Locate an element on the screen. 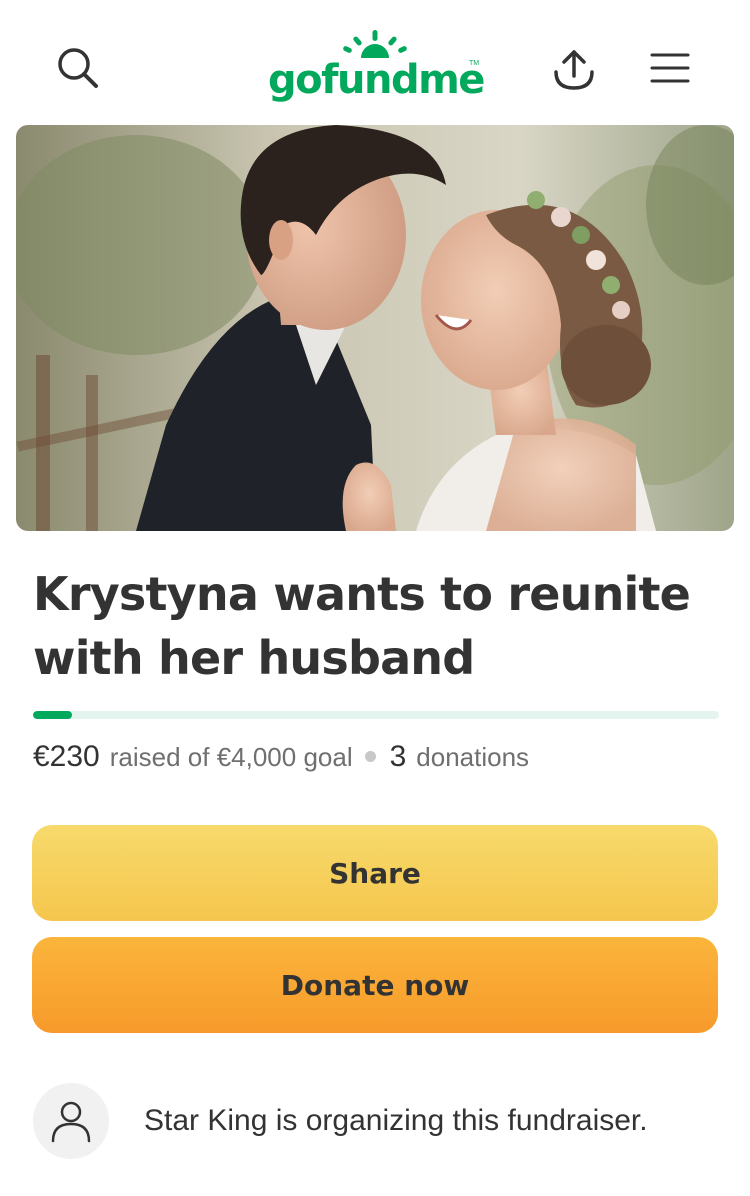  menu-button is located at coordinates (670, 68).